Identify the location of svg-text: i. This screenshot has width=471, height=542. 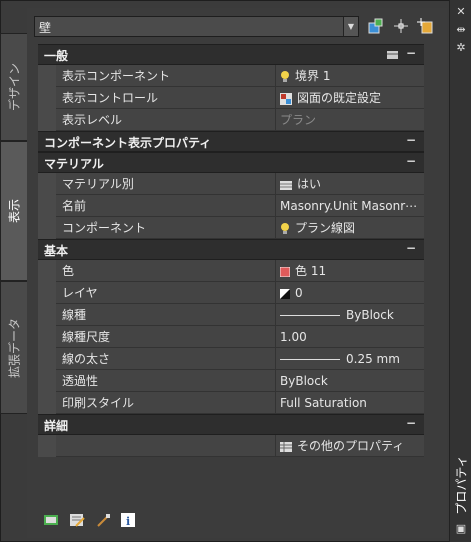
(128, 521).